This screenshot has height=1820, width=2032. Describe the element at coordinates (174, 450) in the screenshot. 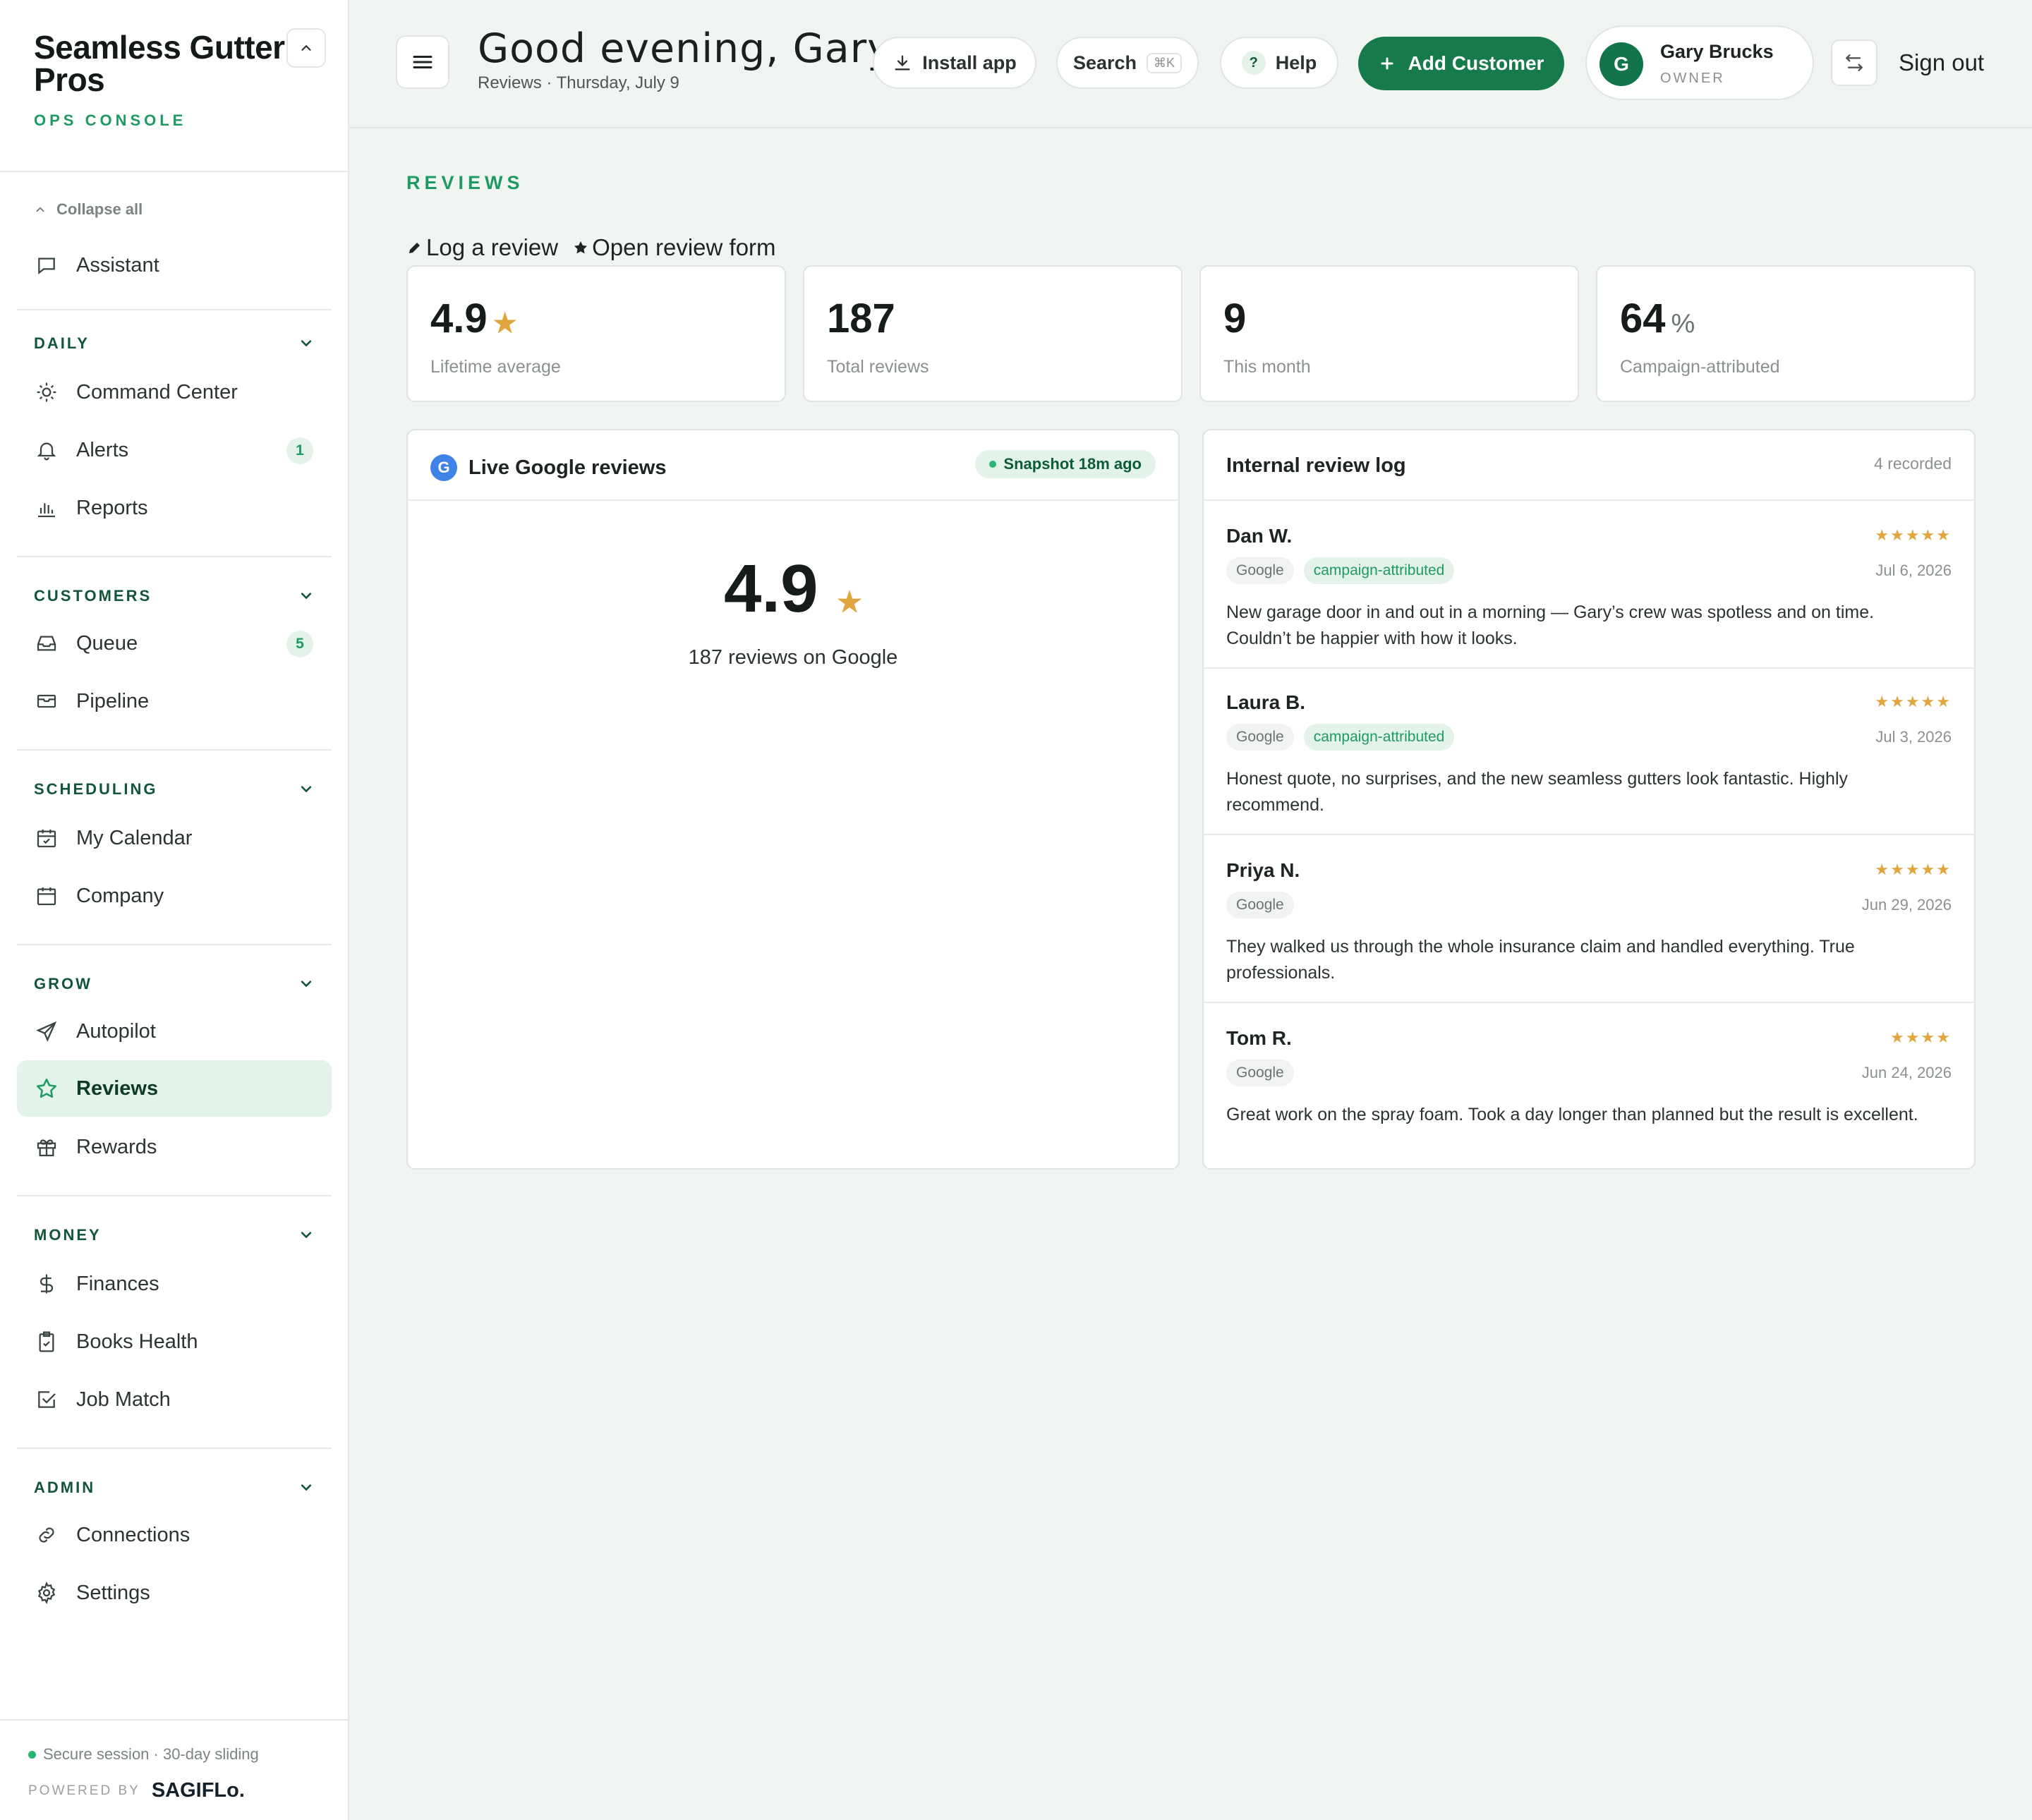

I see `sidebar-item-alerts: Alerts 1` at that location.